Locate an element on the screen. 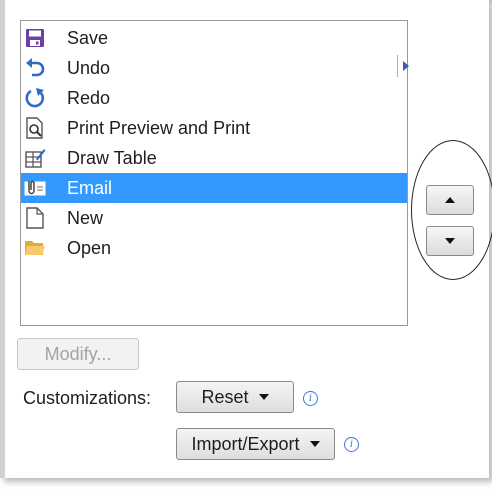  redo-icon is located at coordinates (35, 98).